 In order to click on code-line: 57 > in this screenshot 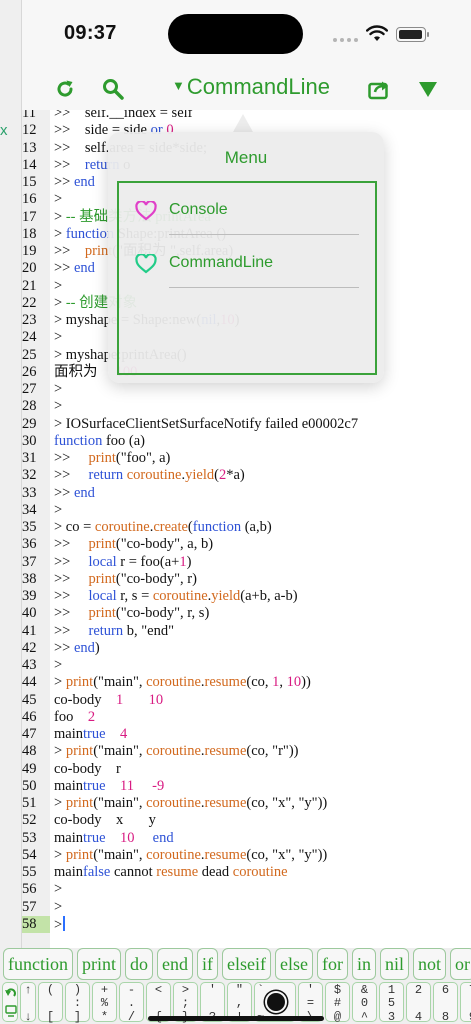, I will do `click(246, 907)`.